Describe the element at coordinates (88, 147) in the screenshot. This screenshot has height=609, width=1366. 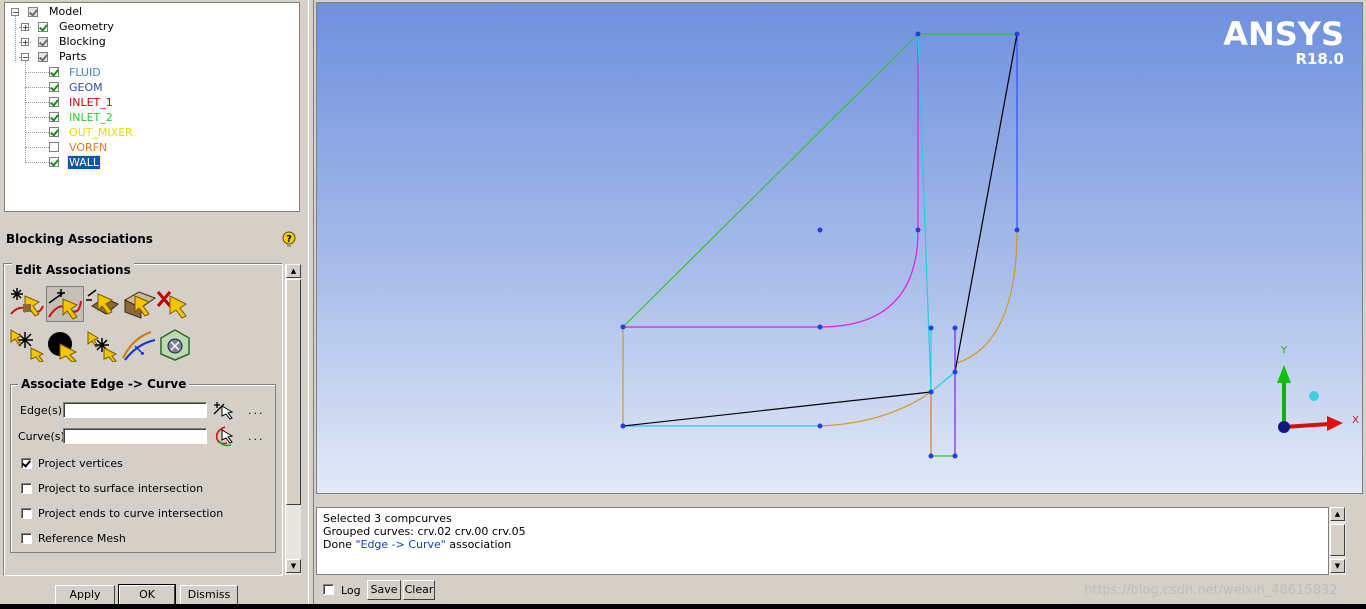
I see `part-vorfn: VORFN` at that location.